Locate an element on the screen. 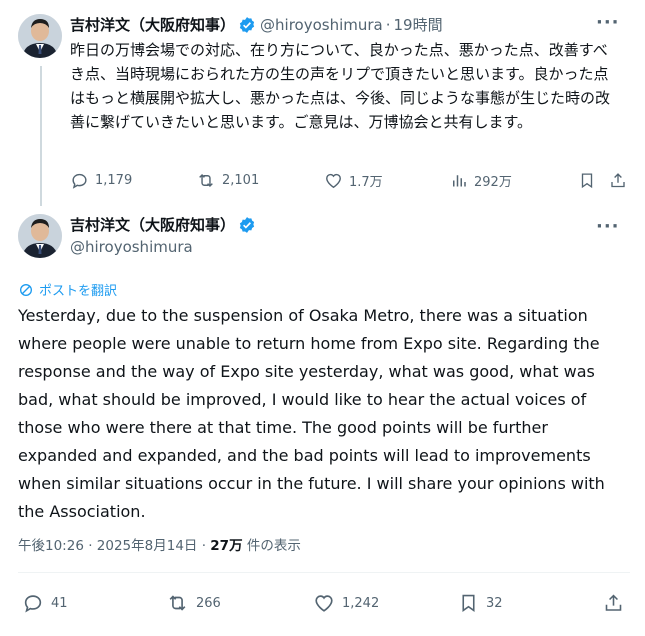 The width and height of the screenshot is (645, 636). bookmark-button: 32 is located at coordinates (480, 603).